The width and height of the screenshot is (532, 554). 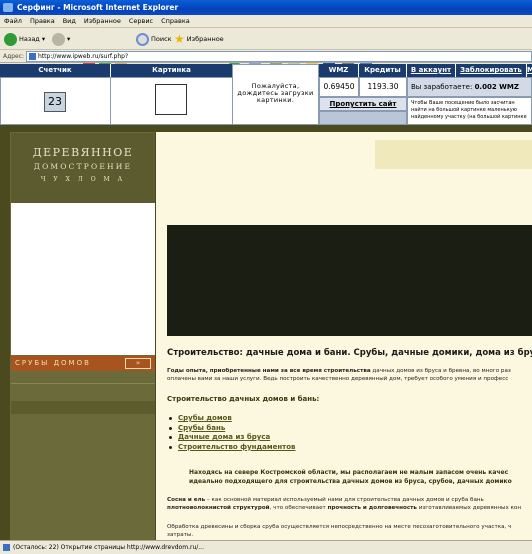 What do you see at coordinates (496, 87) in the screenshot?
I see `earned-value: 0.002 WMZ` at bounding box center [496, 87].